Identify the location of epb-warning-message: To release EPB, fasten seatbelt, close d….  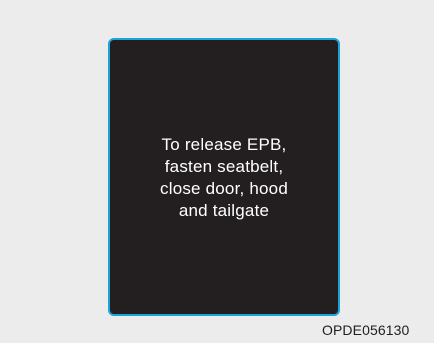
(224, 178).